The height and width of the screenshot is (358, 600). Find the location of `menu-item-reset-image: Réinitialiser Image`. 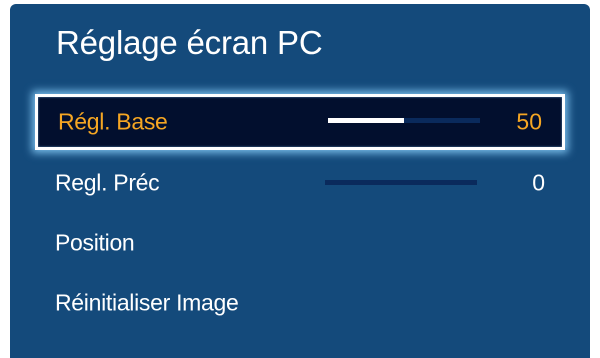

menu-item-reset-image: Réinitialiser Image is located at coordinates (300, 303).